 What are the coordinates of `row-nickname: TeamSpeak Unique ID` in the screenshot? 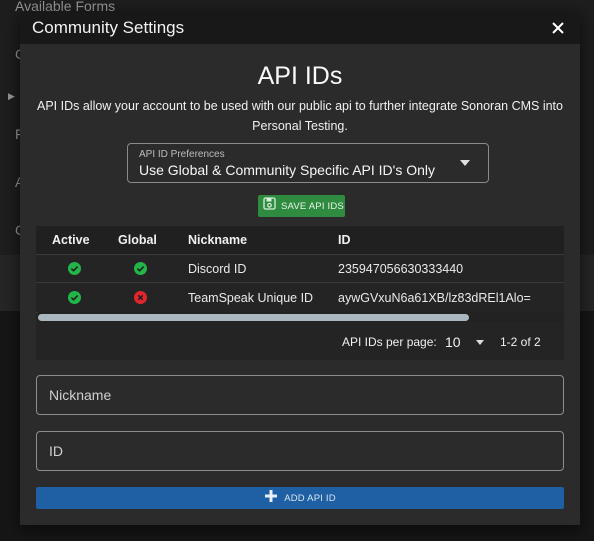 It's located at (251, 297).